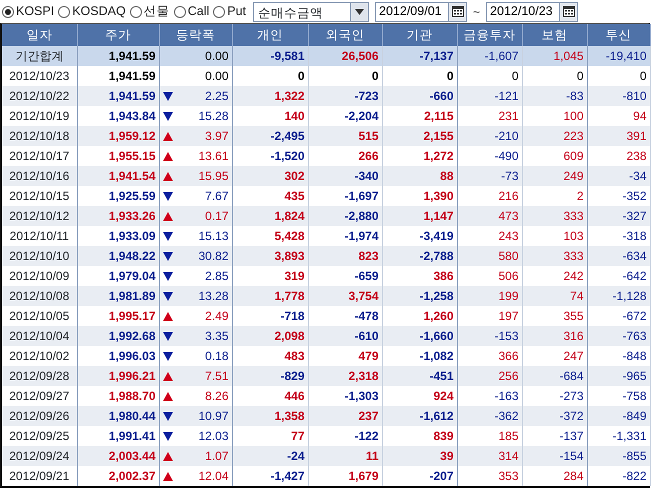 The image size is (651, 490). I want to click on change-value: 1.07, so click(216, 456).